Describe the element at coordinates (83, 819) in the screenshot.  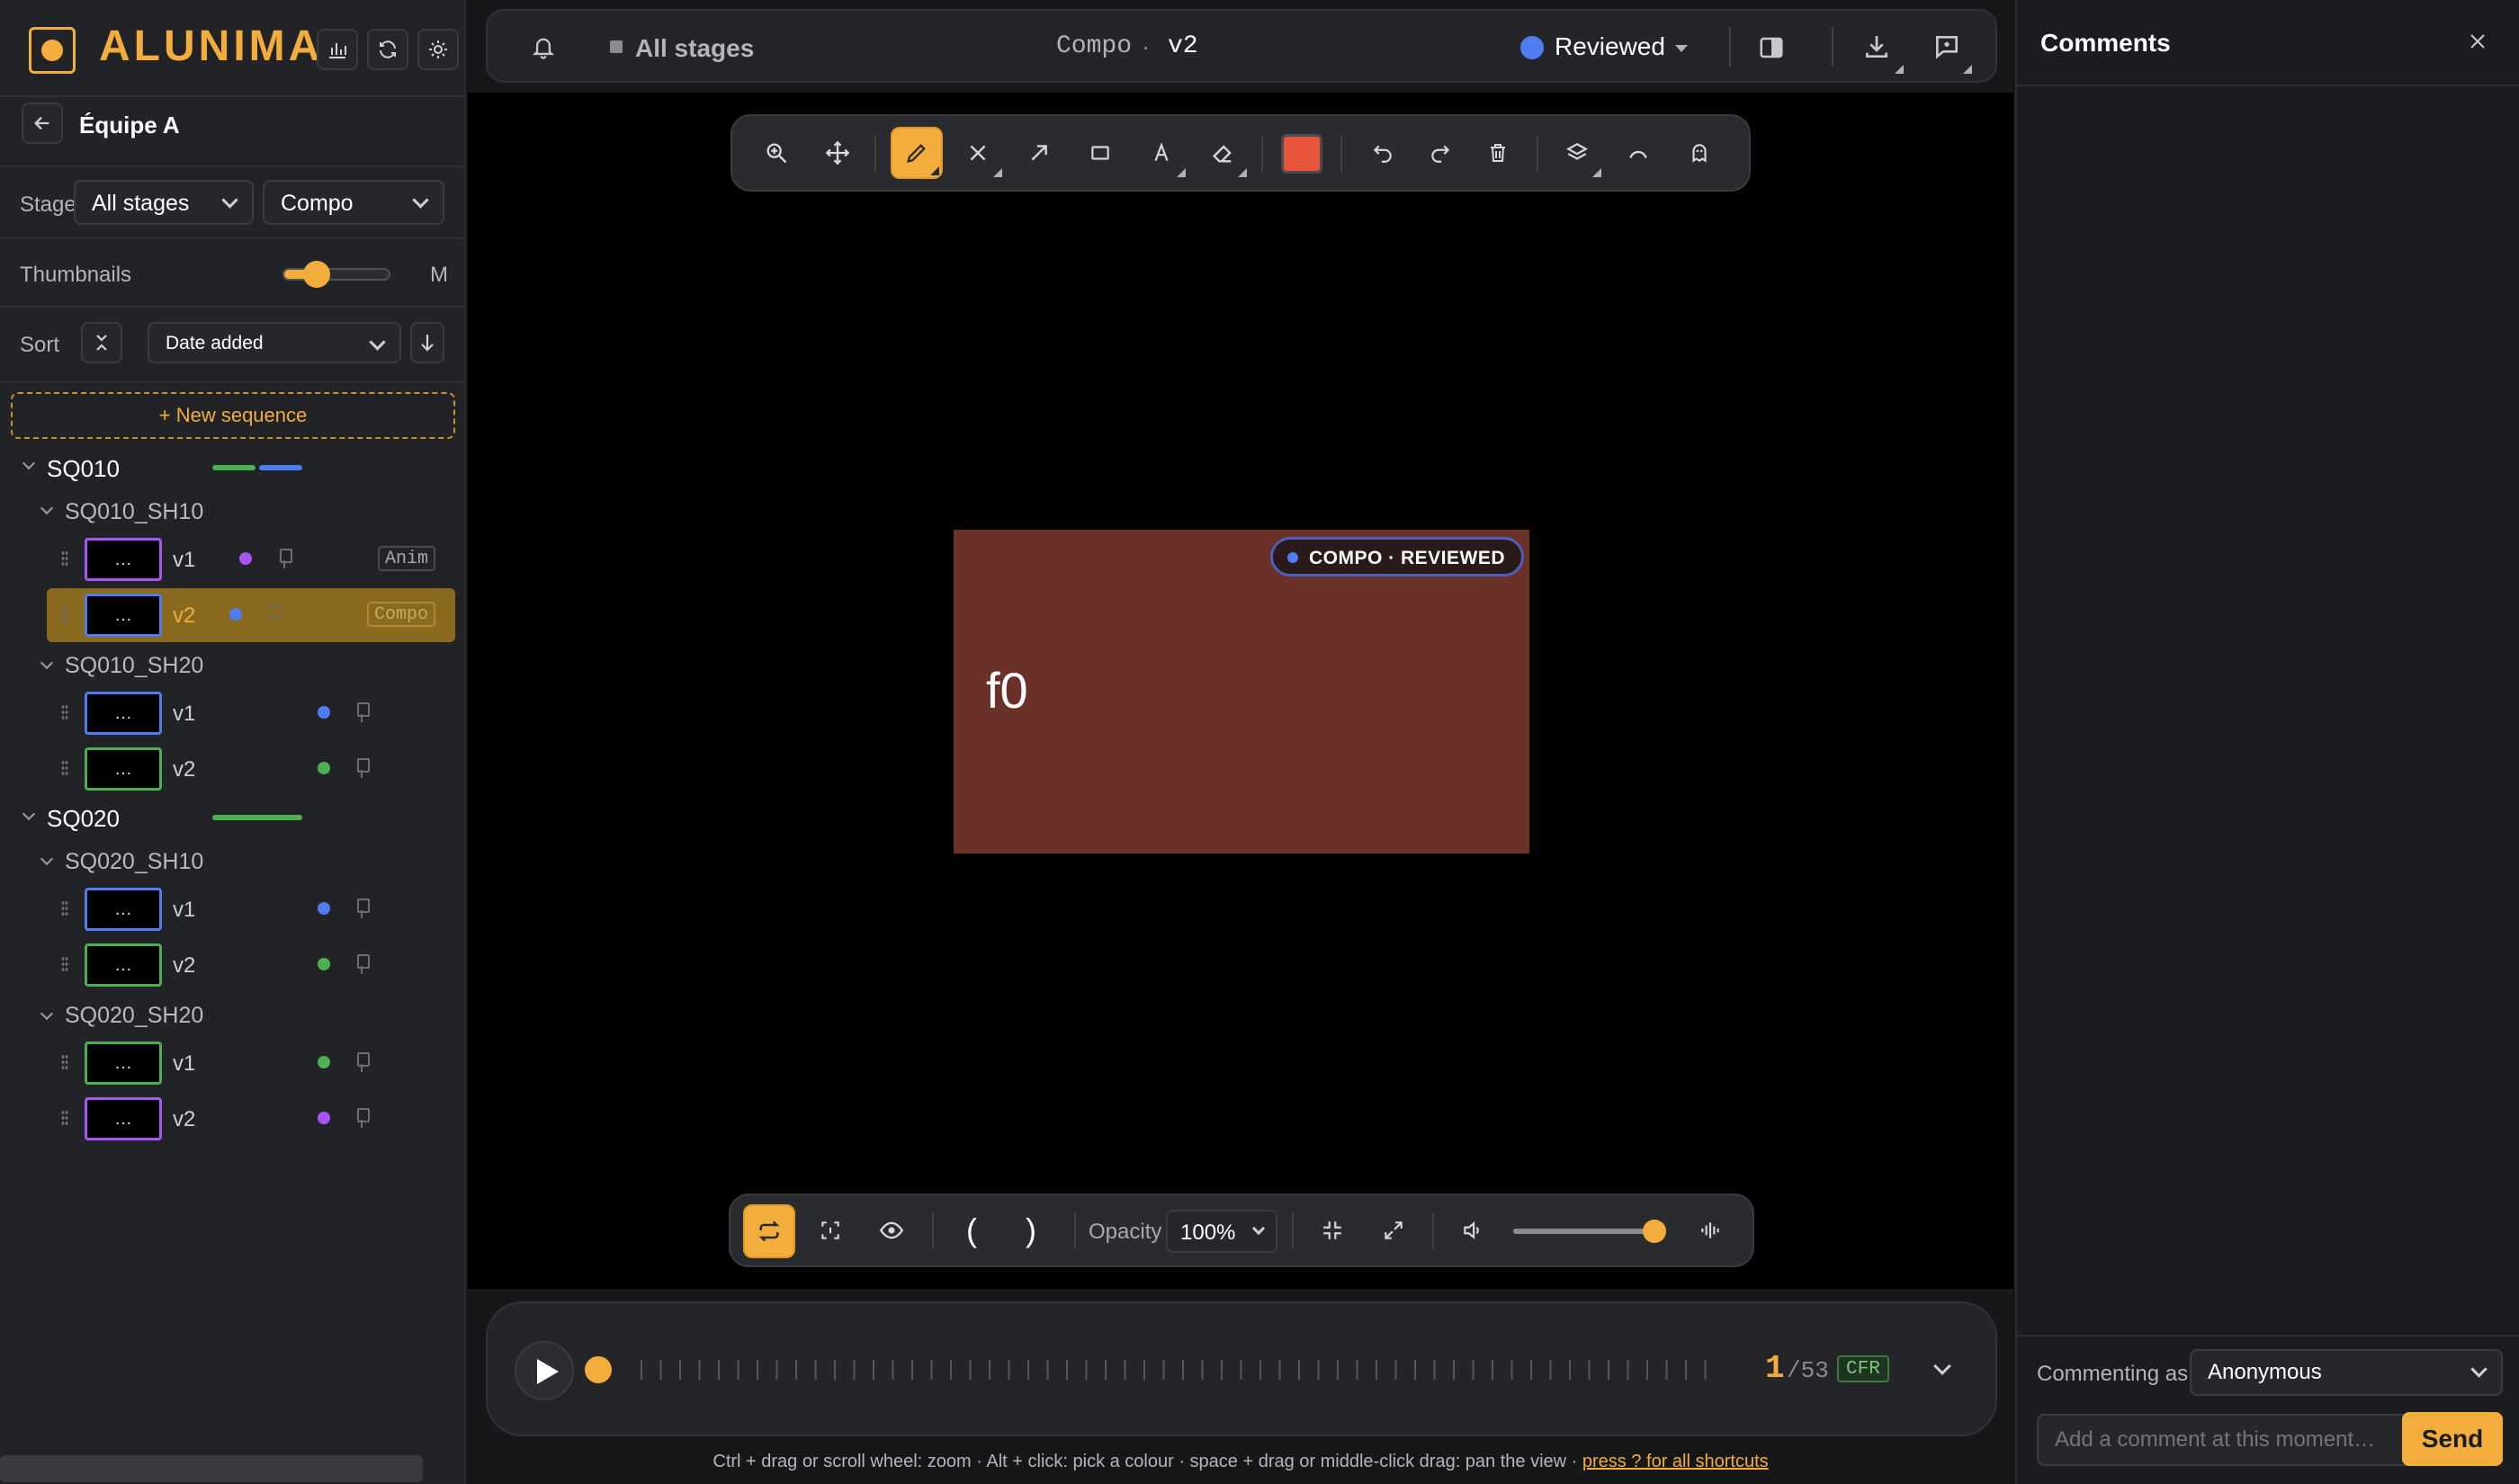
I see `sequence-name: SQ020` at that location.